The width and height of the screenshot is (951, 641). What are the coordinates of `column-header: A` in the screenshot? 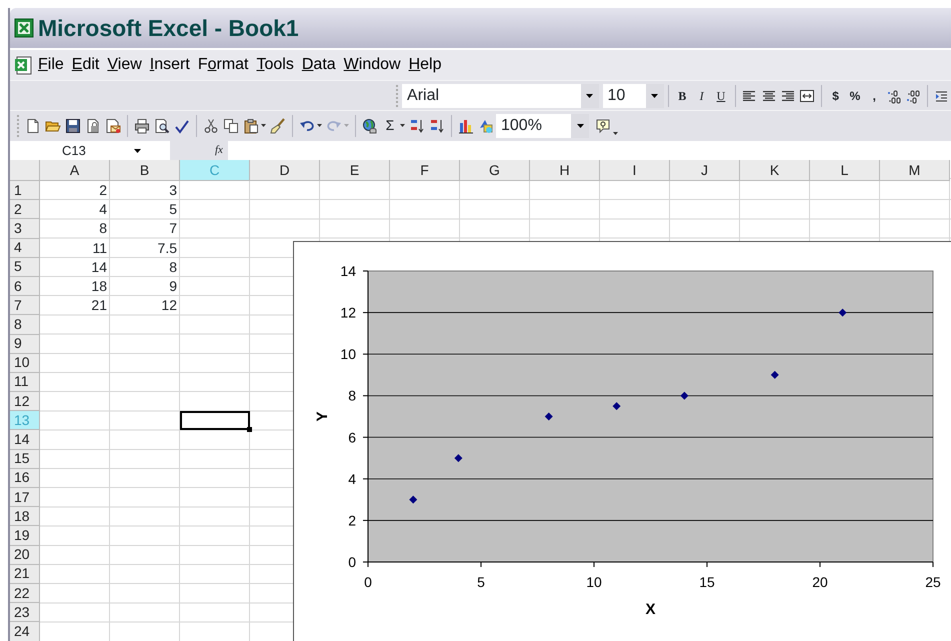 It's located at (75, 170).